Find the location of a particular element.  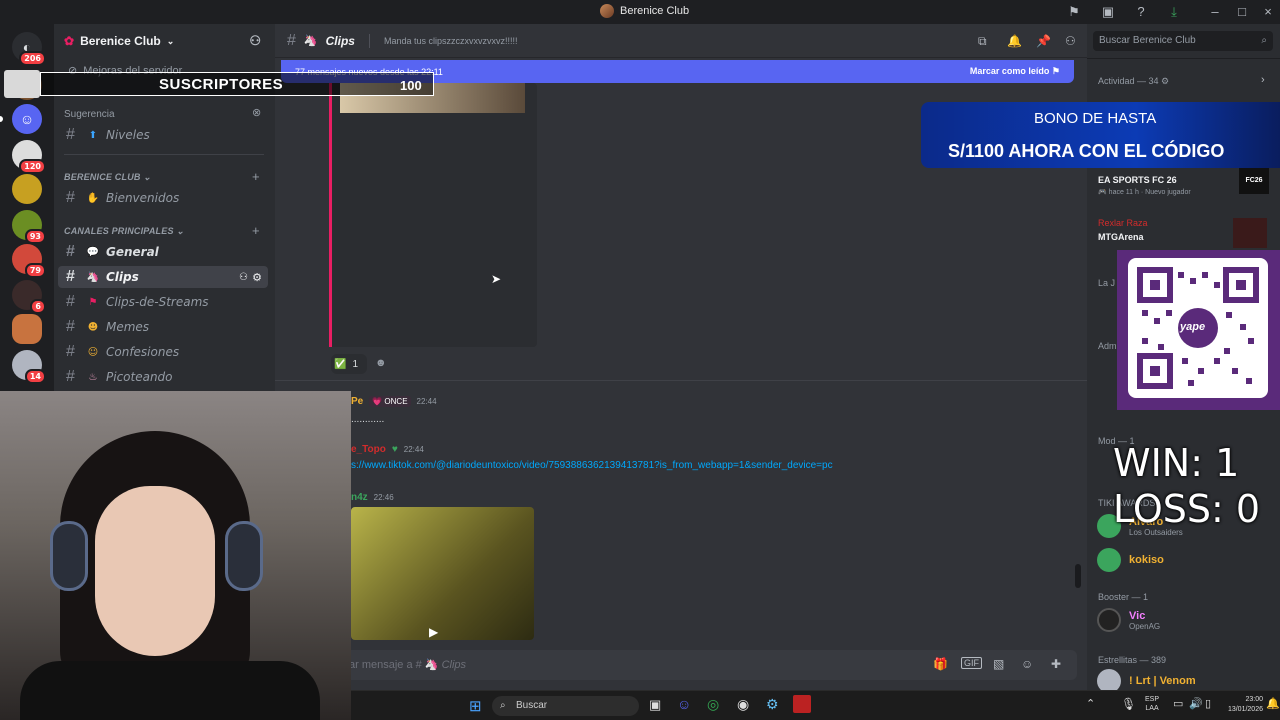

pin-icon: 📌 is located at coordinates (1043, 41).